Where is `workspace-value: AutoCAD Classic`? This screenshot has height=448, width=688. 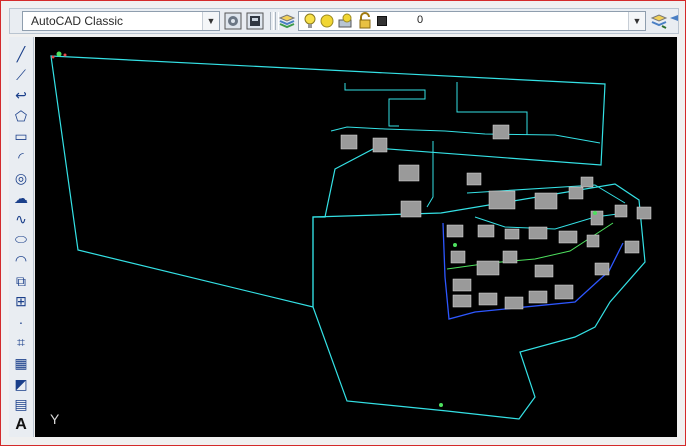
workspace-value: AutoCAD Classic is located at coordinates (77, 21).